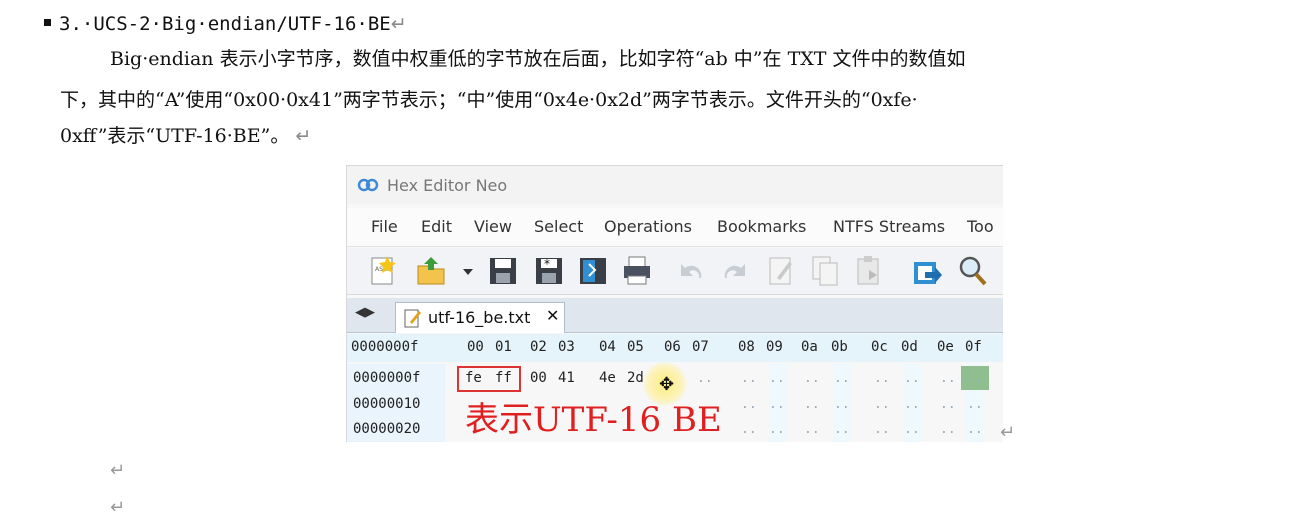 This screenshot has width=1292, height=521. What do you see at coordinates (431, 271) in the screenshot?
I see `open-file-icon` at bounding box center [431, 271].